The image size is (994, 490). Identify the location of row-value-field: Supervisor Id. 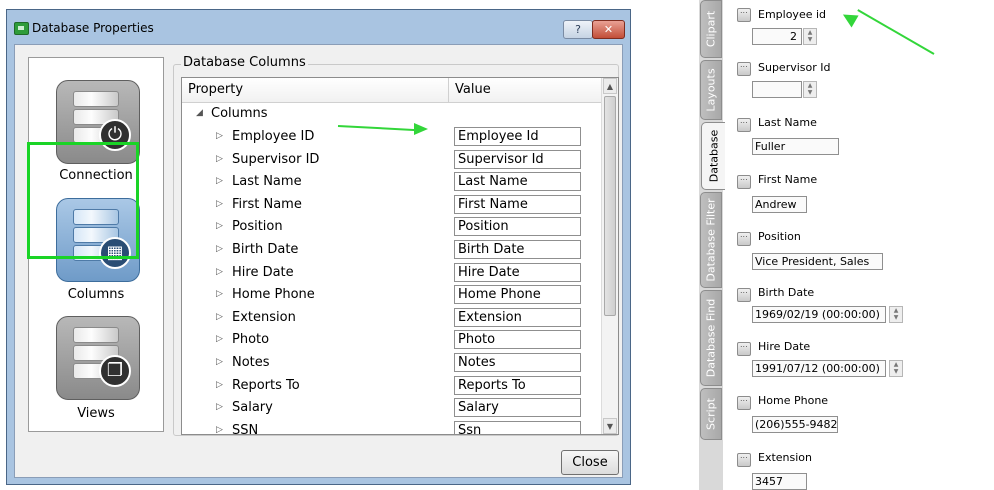
(517, 159).